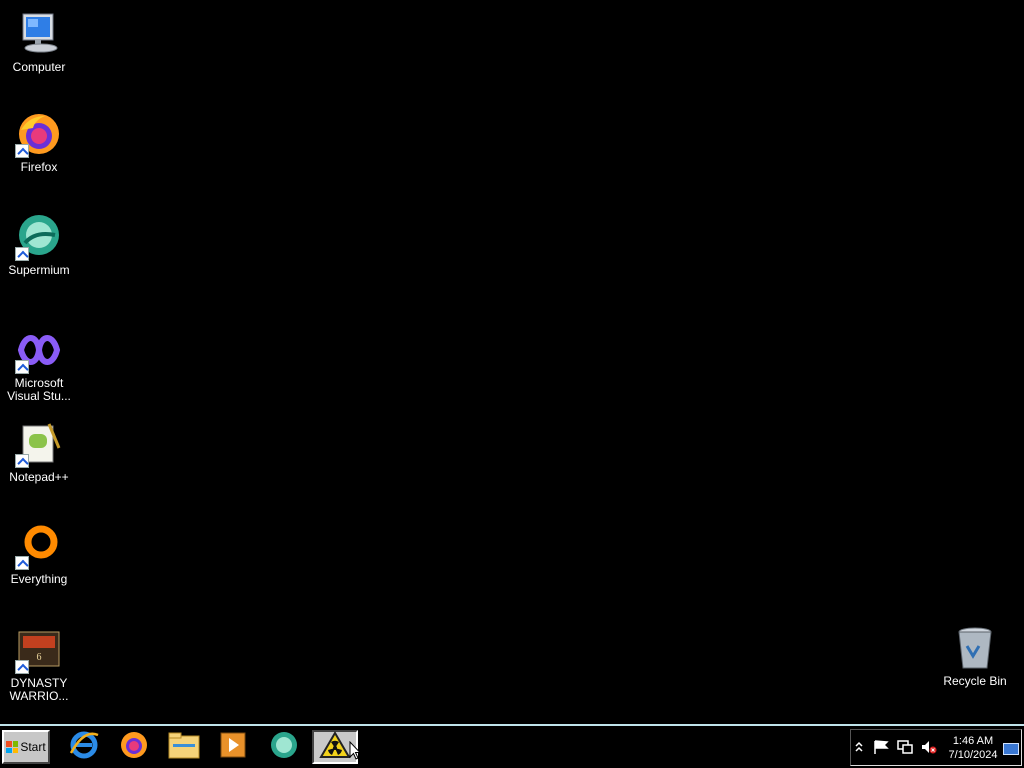  I want to click on desktop-icon-label: Computer, so click(39, 67).